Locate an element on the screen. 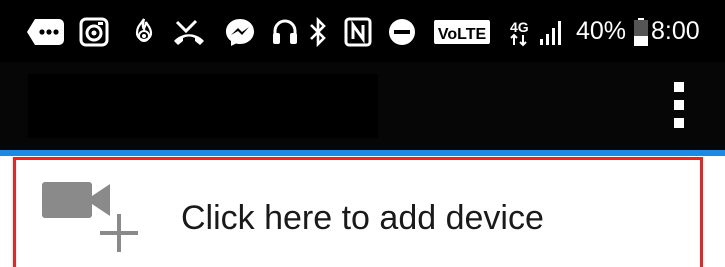 The image size is (725, 267). 4g-icon: 4G is located at coordinates (519, 33).